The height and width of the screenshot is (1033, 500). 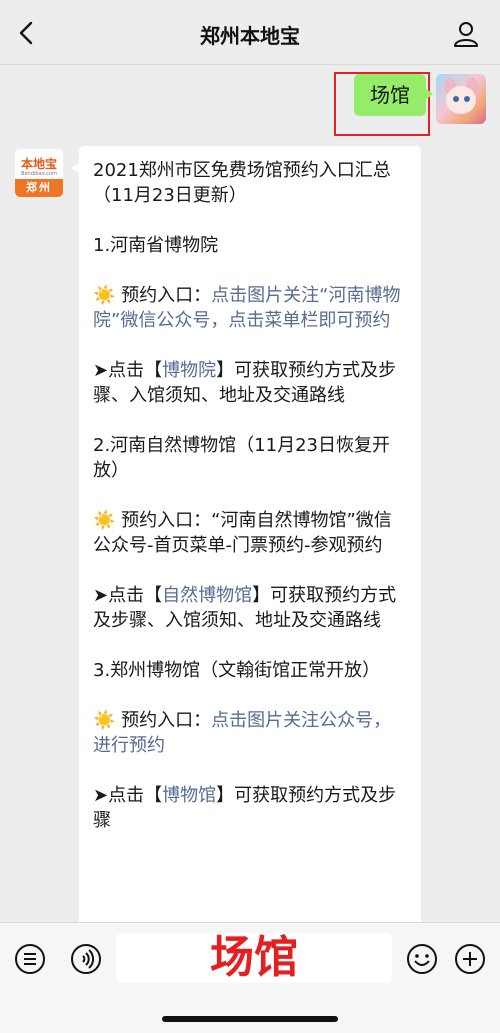 What do you see at coordinates (237, 670) in the screenshot?
I see `section-heading: 3.郑州博物馆（文翰街馆正常开放）` at bounding box center [237, 670].